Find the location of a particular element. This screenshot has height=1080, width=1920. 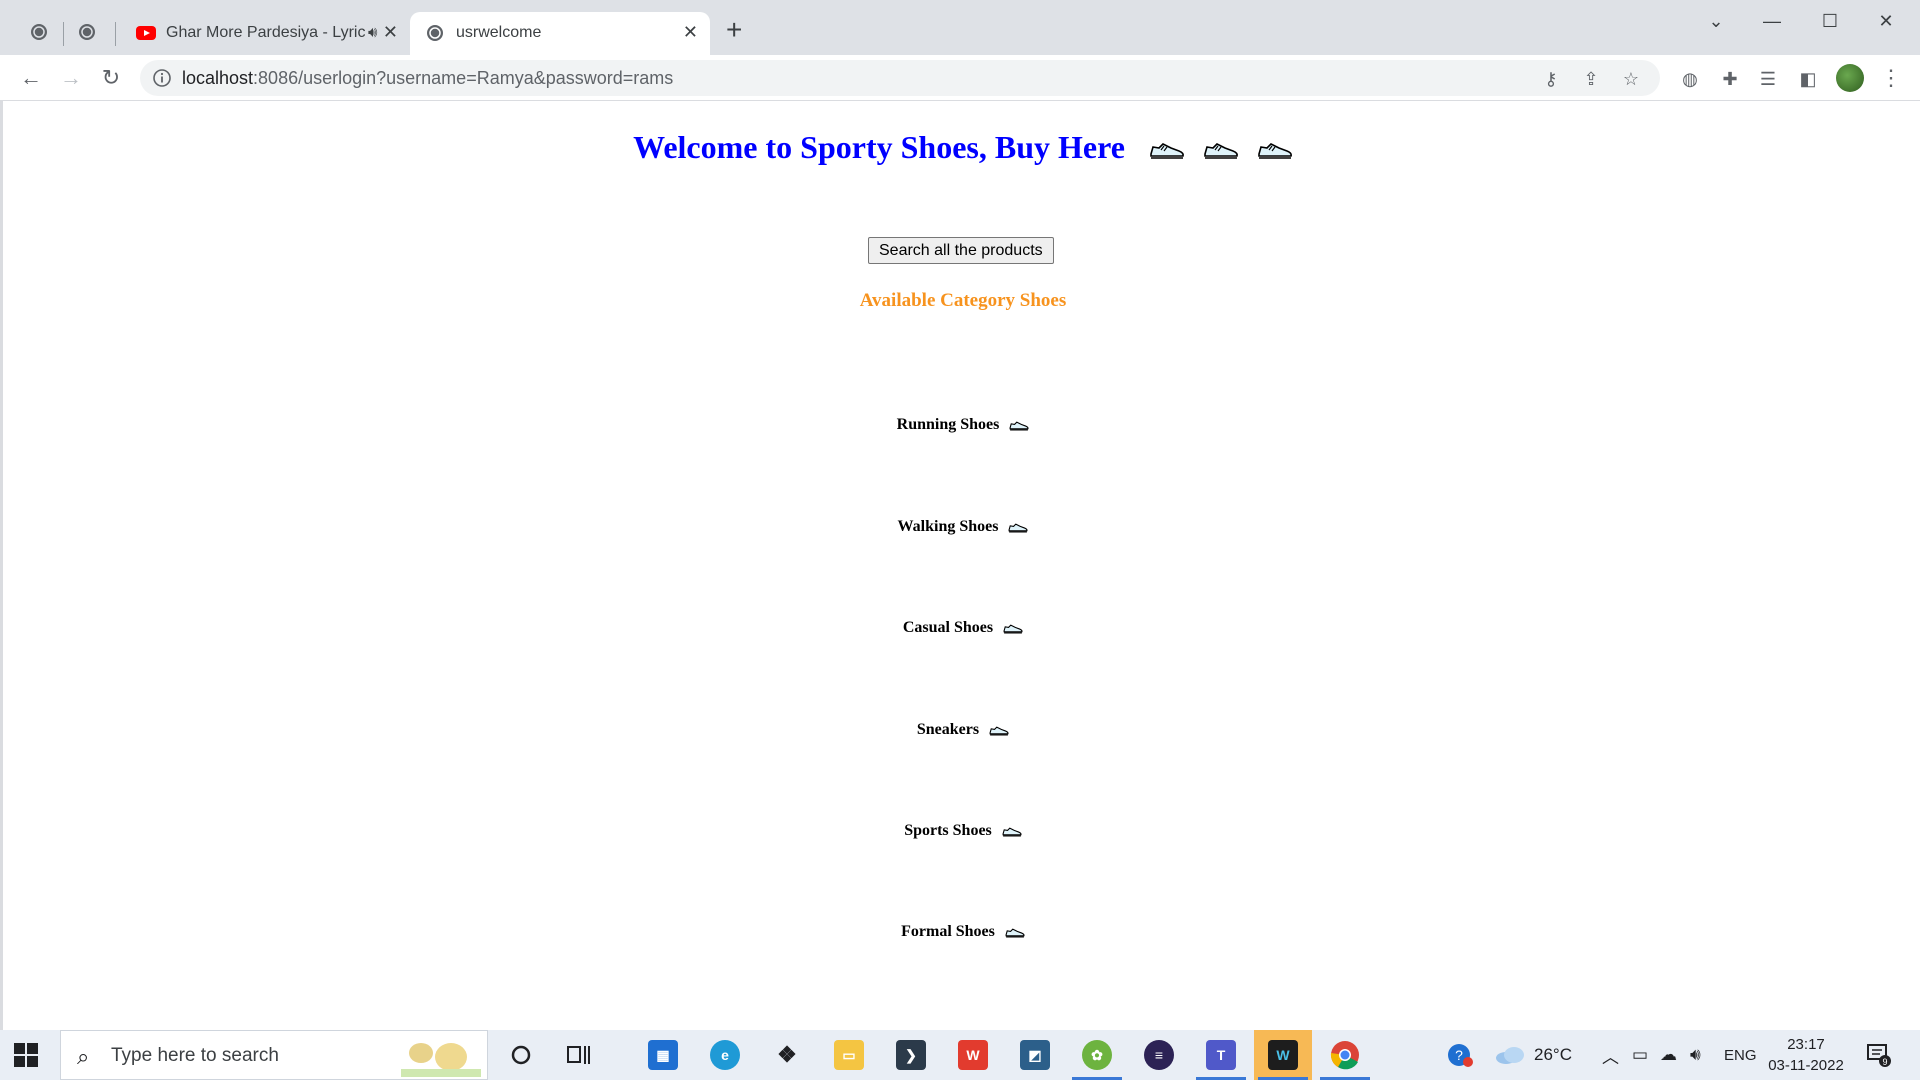

shoe-icons is located at coordinates (1216, 150).